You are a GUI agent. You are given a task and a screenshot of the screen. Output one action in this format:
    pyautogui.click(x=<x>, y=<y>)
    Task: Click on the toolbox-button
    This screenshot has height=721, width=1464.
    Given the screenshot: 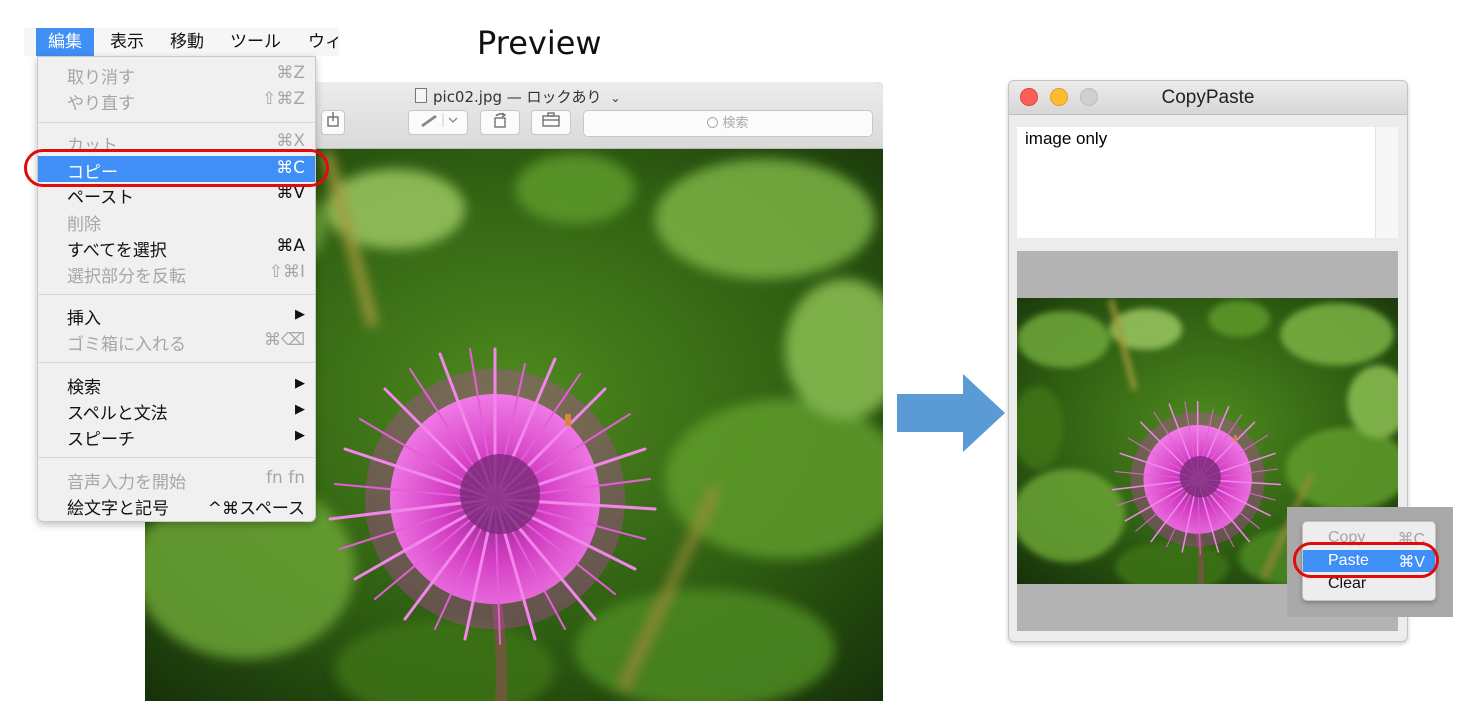 What is the action you would take?
    pyautogui.click(x=551, y=122)
    